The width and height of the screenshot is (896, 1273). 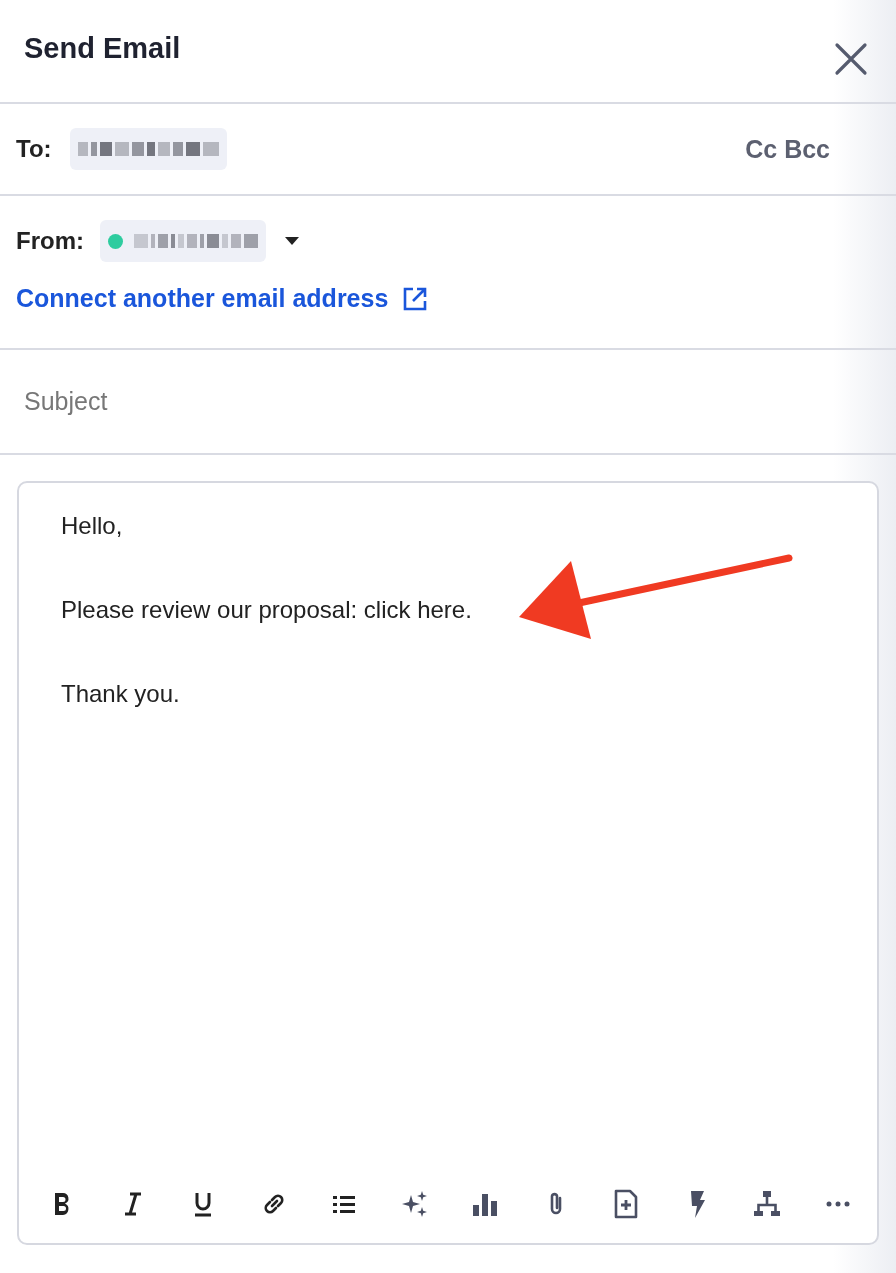 I want to click on from-label: From:, so click(x=50, y=241).